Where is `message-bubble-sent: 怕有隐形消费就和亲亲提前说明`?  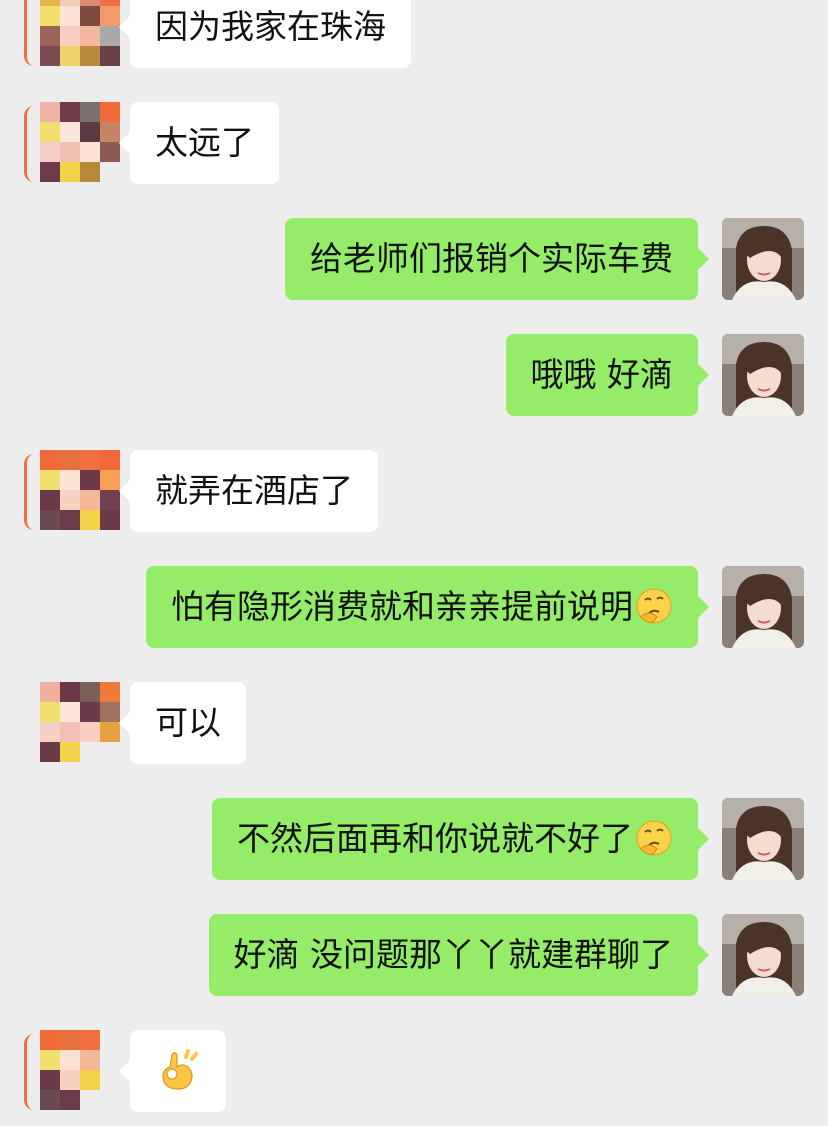
message-bubble-sent: 怕有隐形消费就和亲亲提前说明 is located at coordinates (427, 607).